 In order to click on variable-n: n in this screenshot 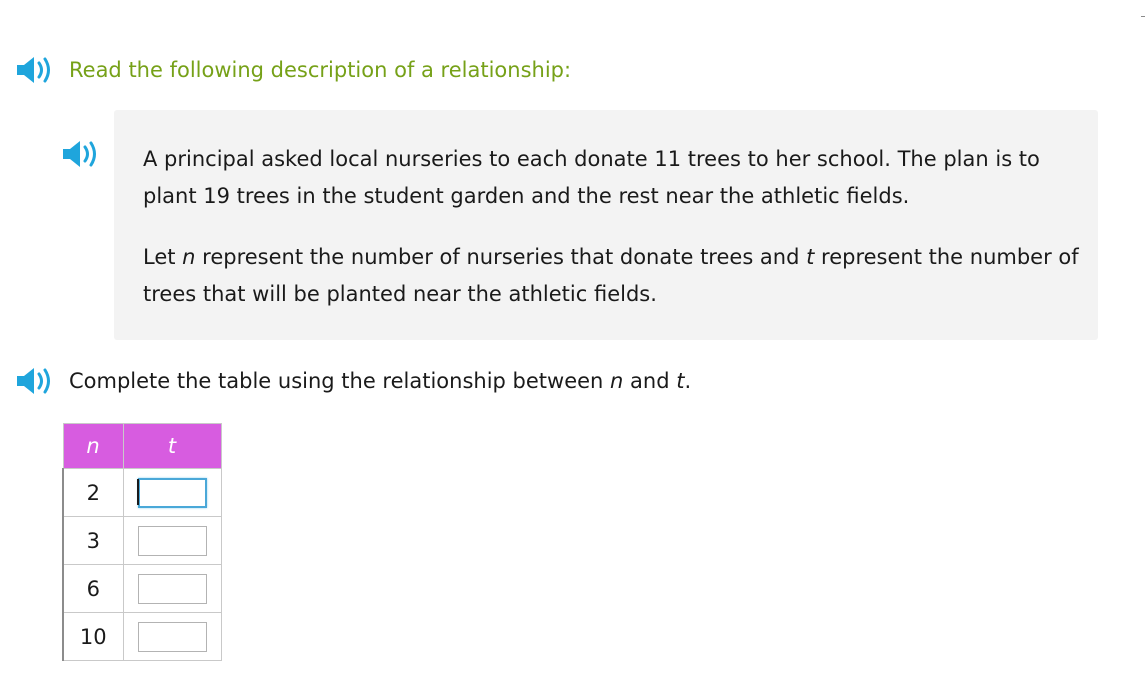, I will do `click(189, 257)`.